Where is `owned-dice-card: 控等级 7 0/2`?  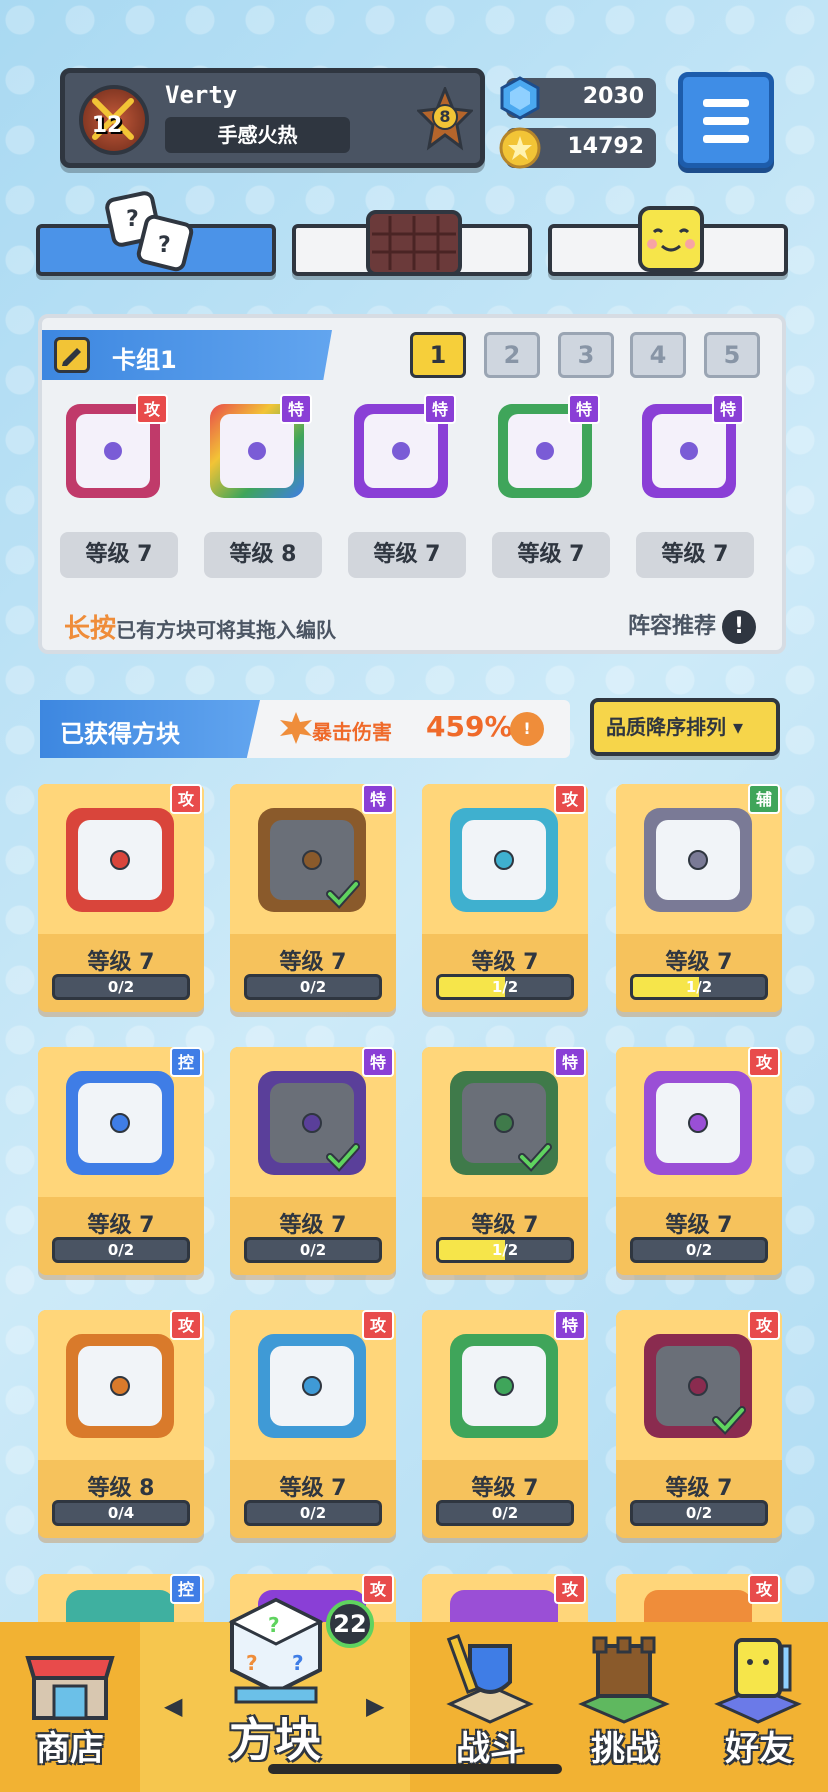
owned-dice-card: 控等级 7 0/2 is located at coordinates (121, 1161).